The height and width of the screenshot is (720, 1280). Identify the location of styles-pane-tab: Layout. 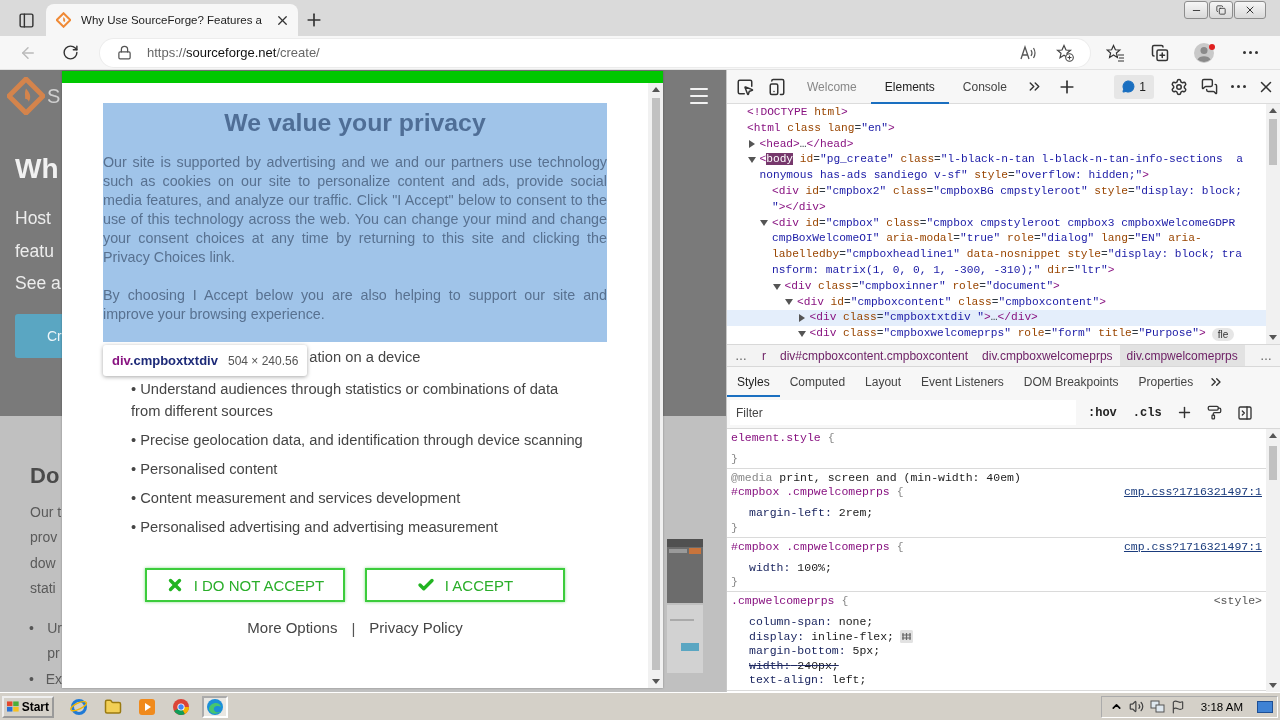
(883, 382).